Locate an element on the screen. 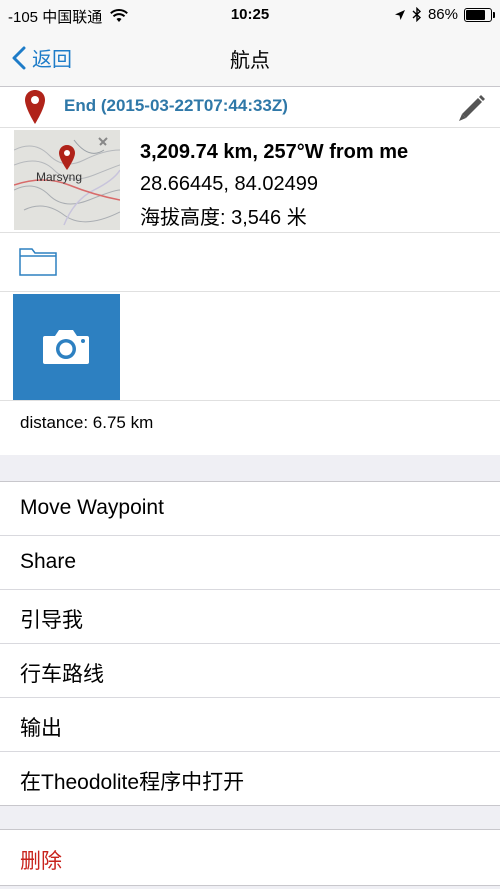 Image resolution: width=500 pixels, height=889 pixels. folder-row is located at coordinates (250, 262).